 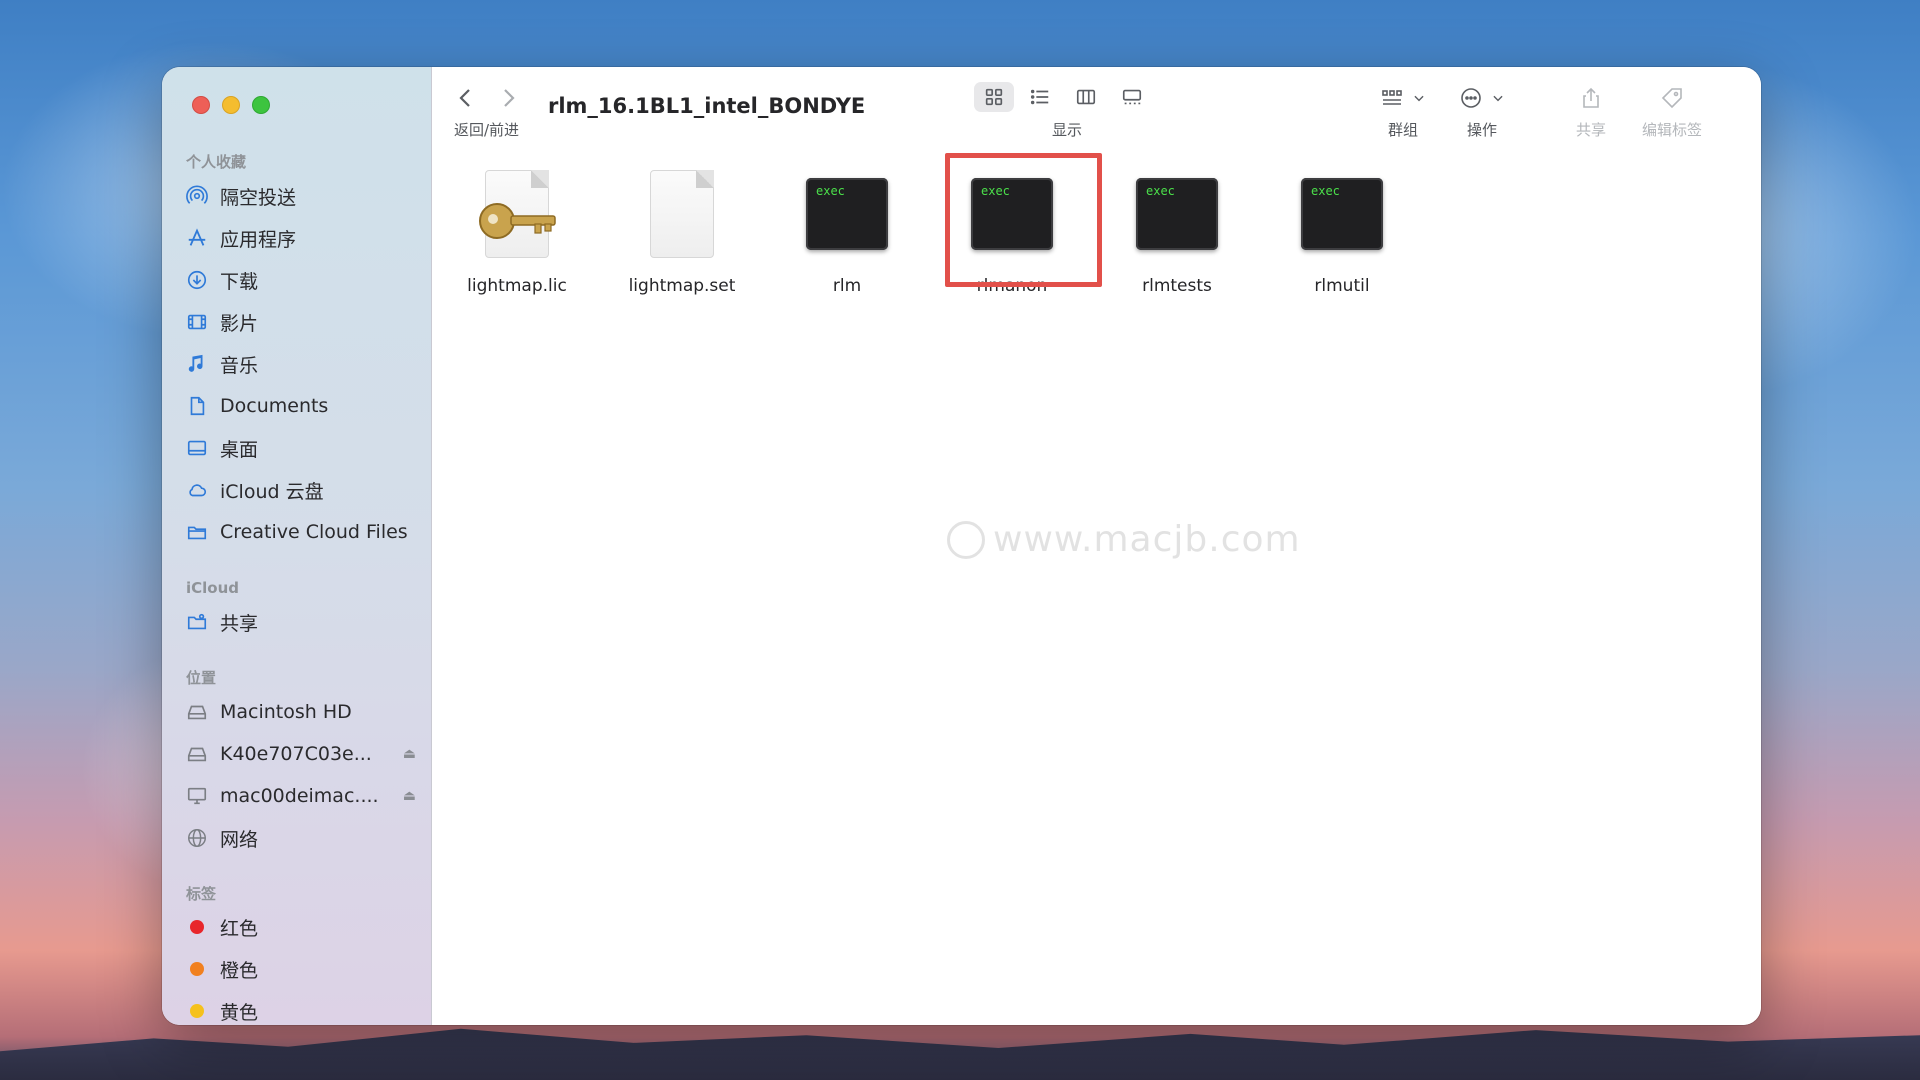 I want to click on sidebar-item-shared: 共享, so click(x=304, y=622).